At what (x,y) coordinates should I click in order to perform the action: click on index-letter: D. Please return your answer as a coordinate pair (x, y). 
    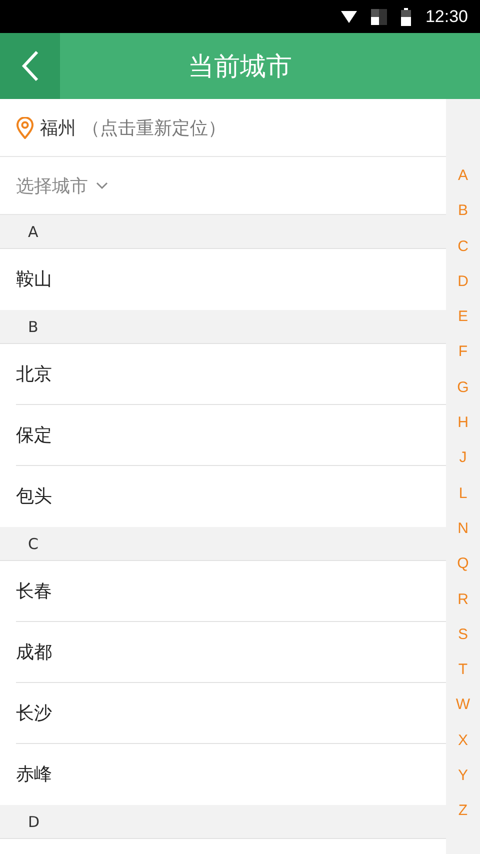
    Looking at the image, I should click on (463, 290).